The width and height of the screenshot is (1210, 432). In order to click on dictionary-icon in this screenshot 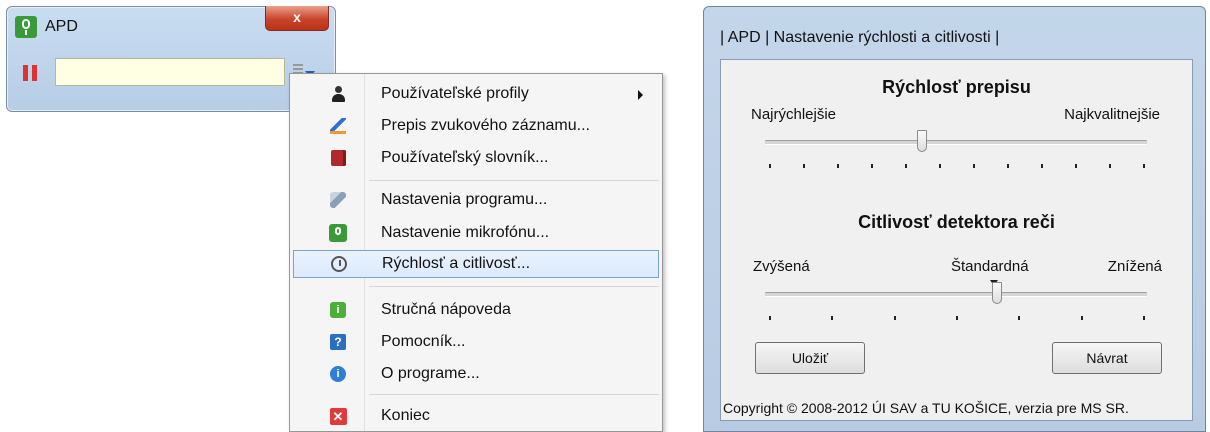, I will do `click(338, 158)`.